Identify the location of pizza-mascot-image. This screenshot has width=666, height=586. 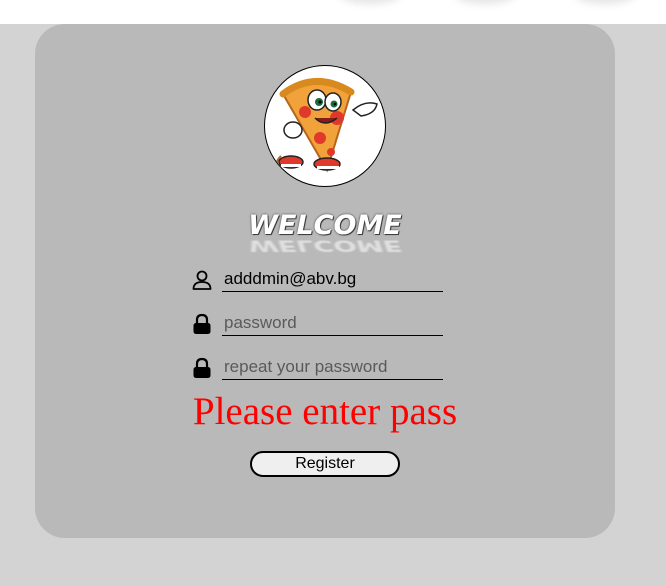
(326, 125).